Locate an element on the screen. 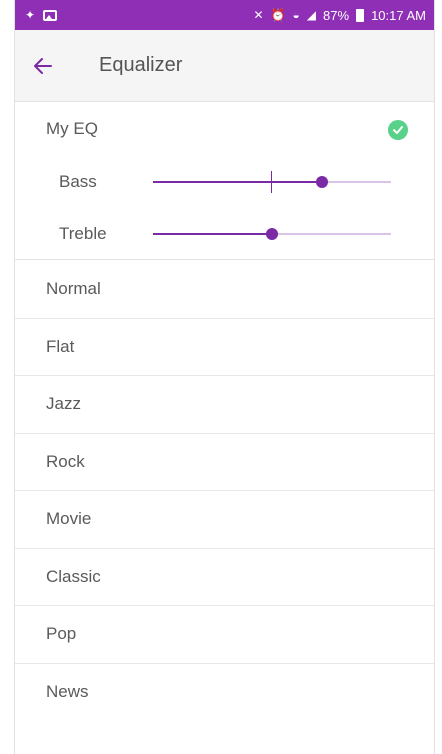 This screenshot has width=442, height=754. check-circle-icon is located at coordinates (398, 130).